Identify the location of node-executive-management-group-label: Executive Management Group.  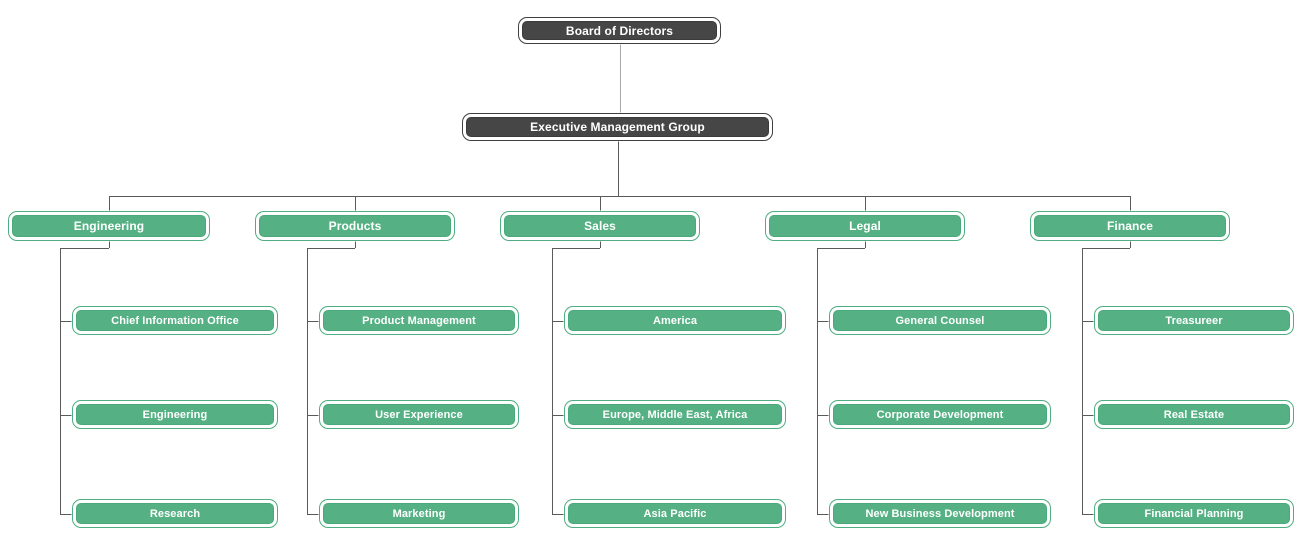
(617, 127).